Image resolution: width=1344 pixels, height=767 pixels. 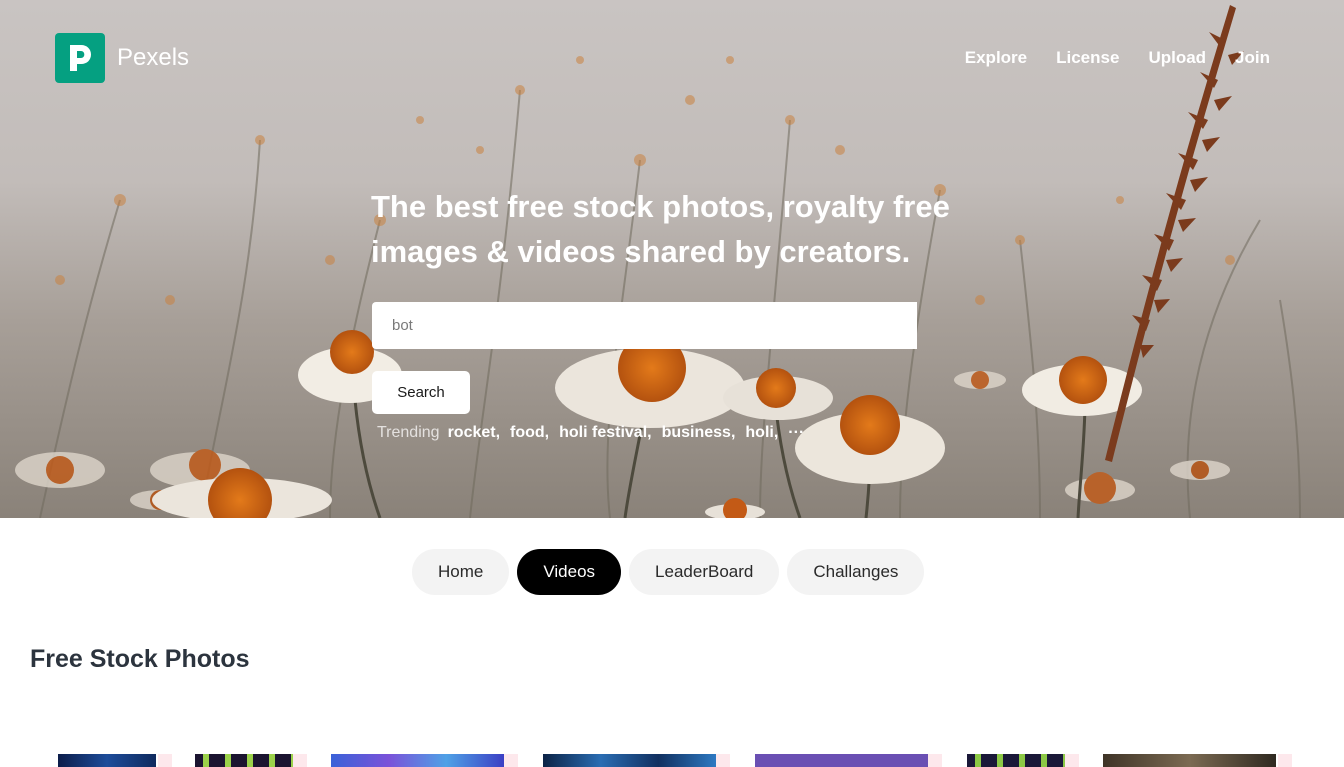 I want to click on nav-join: Join, so click(x=1252, y=58).